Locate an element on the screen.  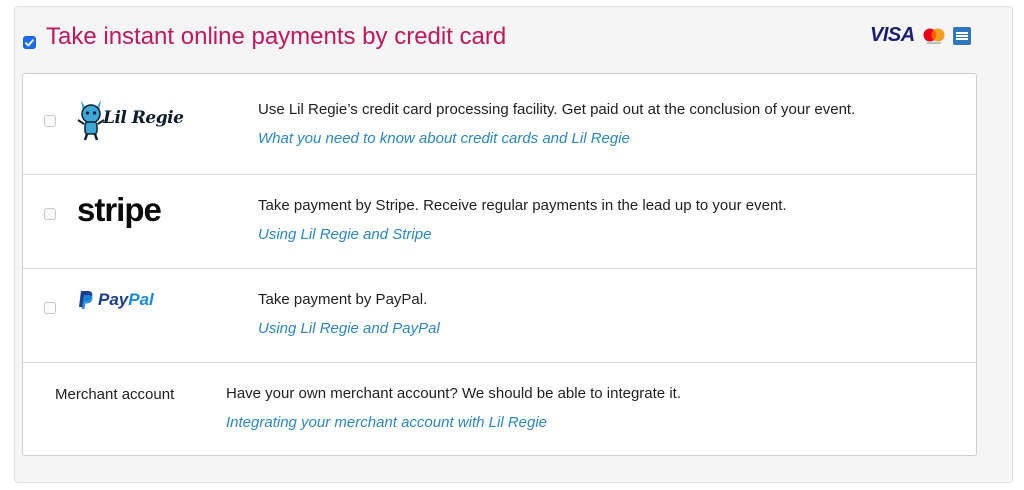
paypal-wordmark-pal: Pal is located at coordinates (141, 299).